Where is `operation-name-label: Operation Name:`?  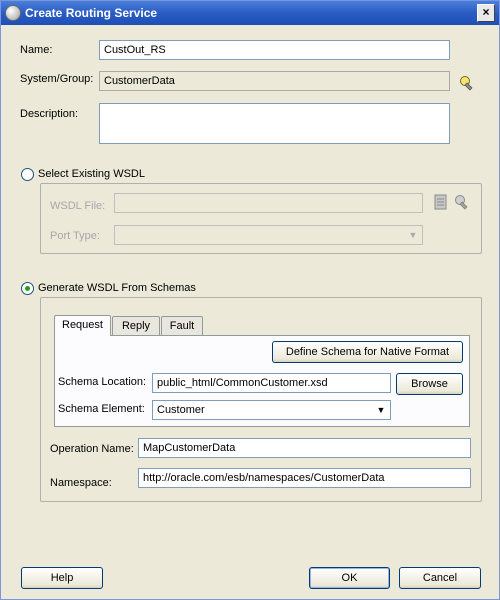
operation-name-label: Operation Name: is located at coordinates (92, 449).